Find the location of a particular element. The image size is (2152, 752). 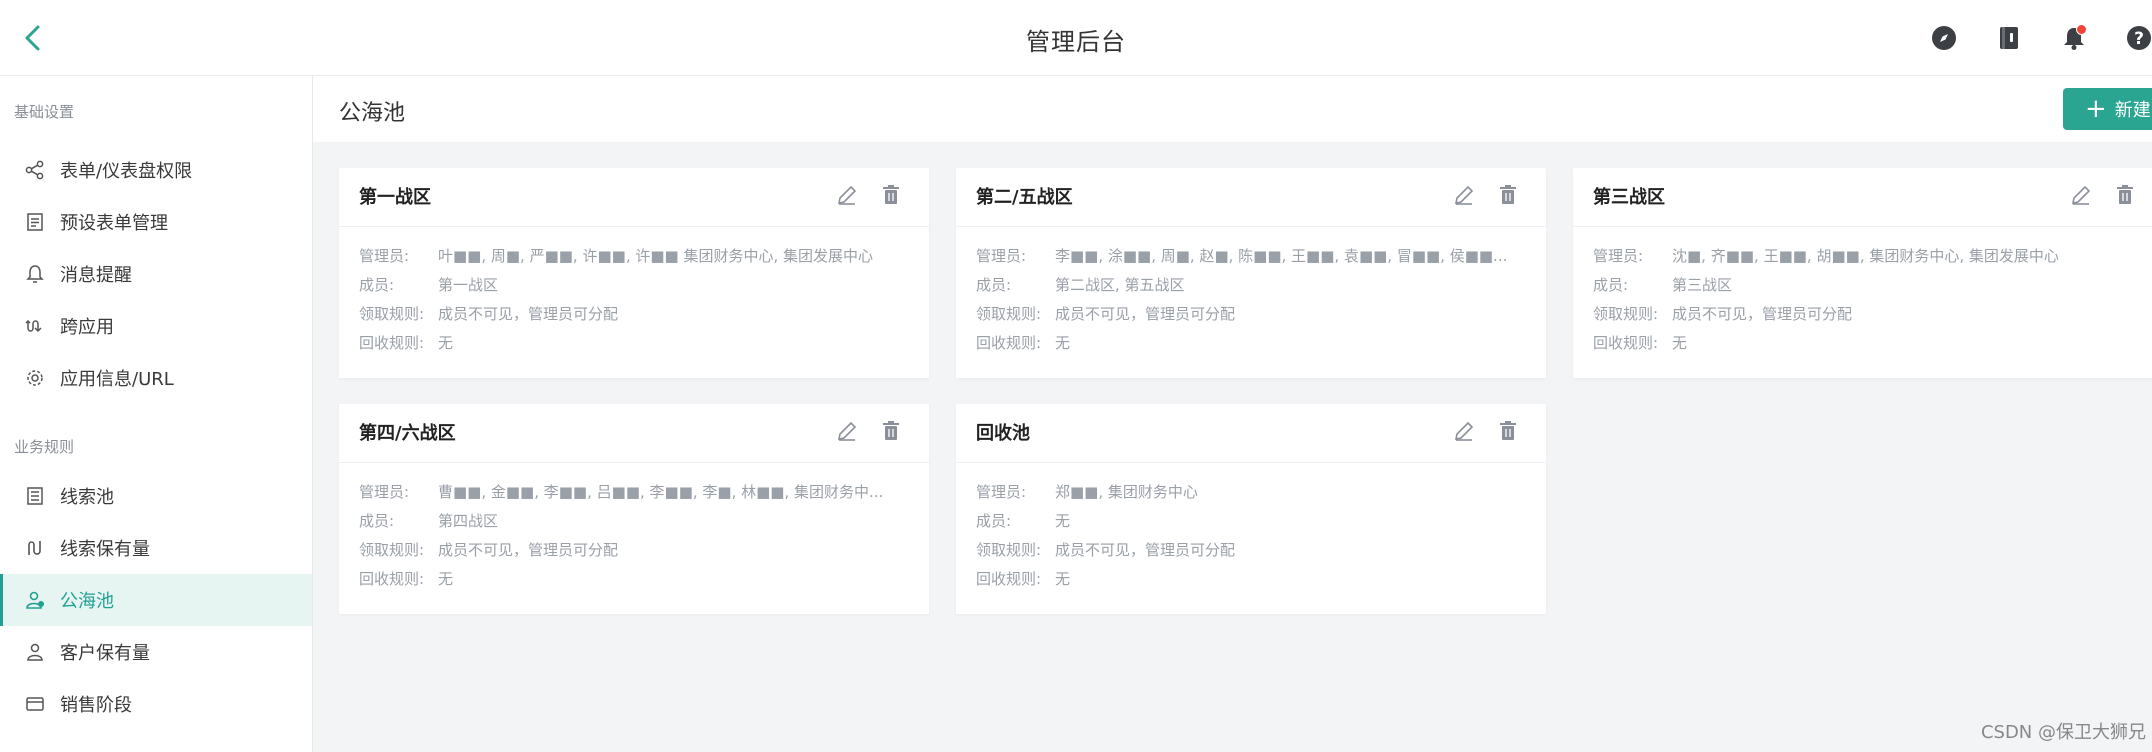

user-icon is located at coordinates (35, 652).